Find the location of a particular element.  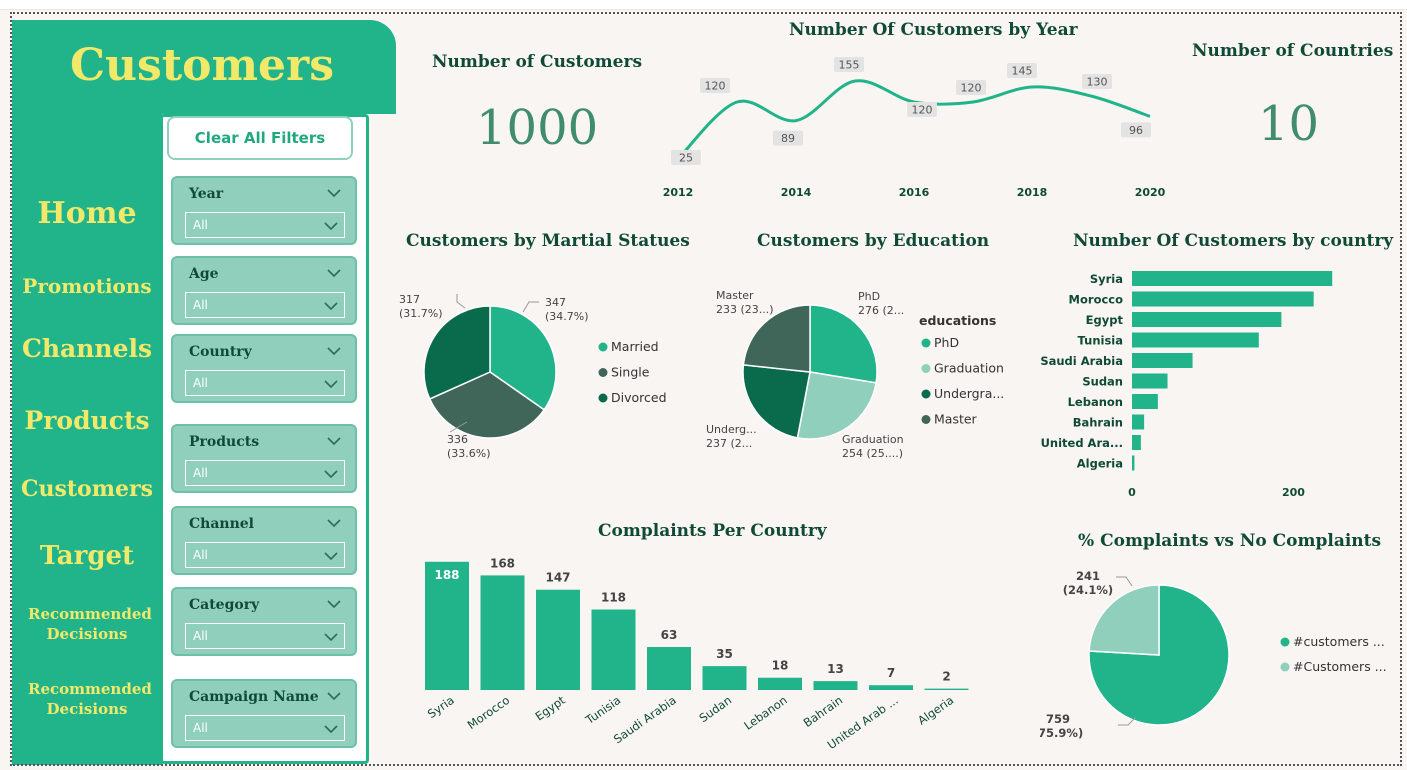

customers-kpi-label: Number of Customers is located at coordinates (537, 62).